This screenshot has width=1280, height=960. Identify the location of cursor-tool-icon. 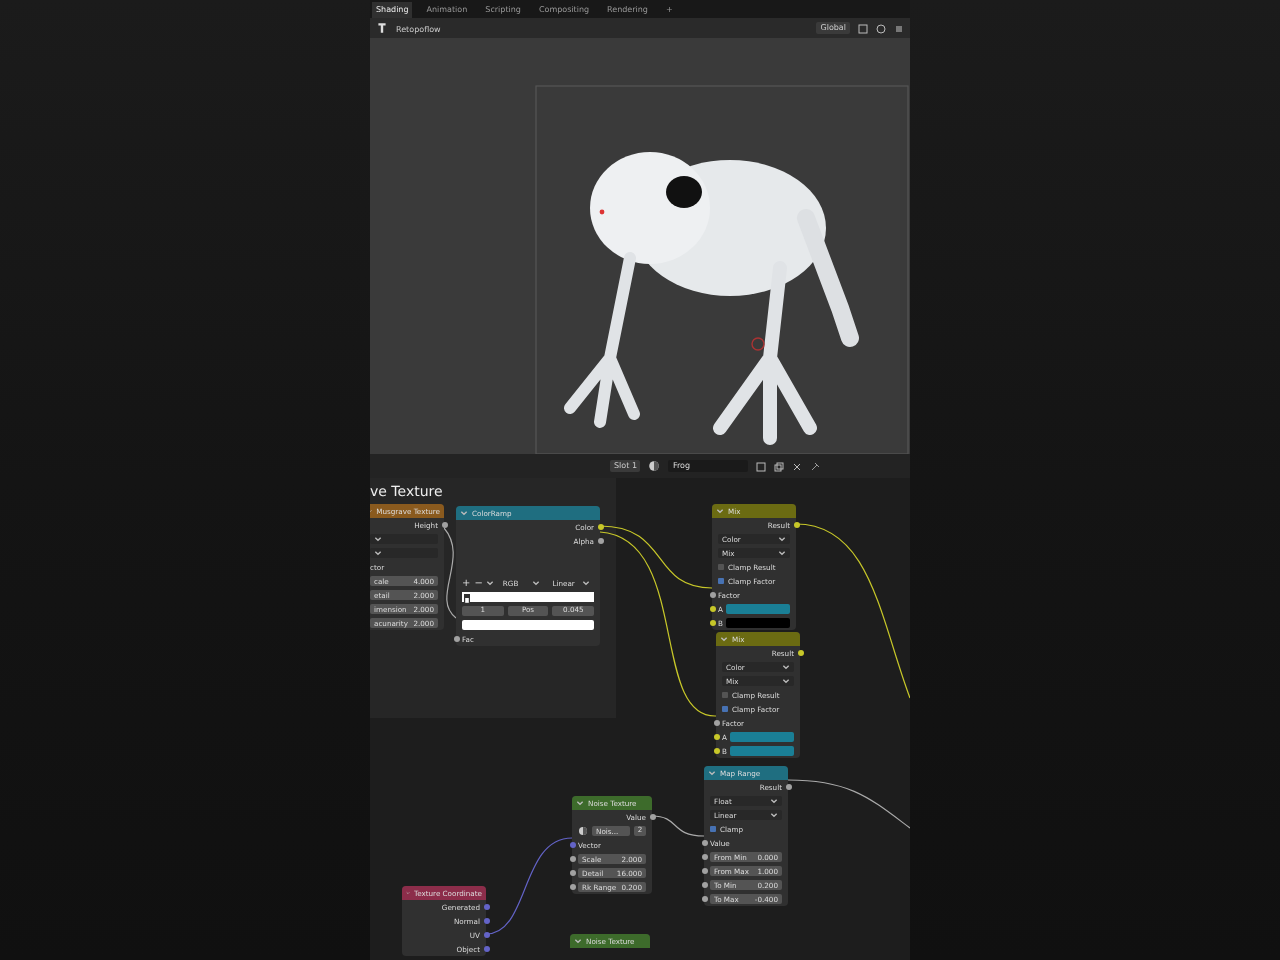
(382, 28).